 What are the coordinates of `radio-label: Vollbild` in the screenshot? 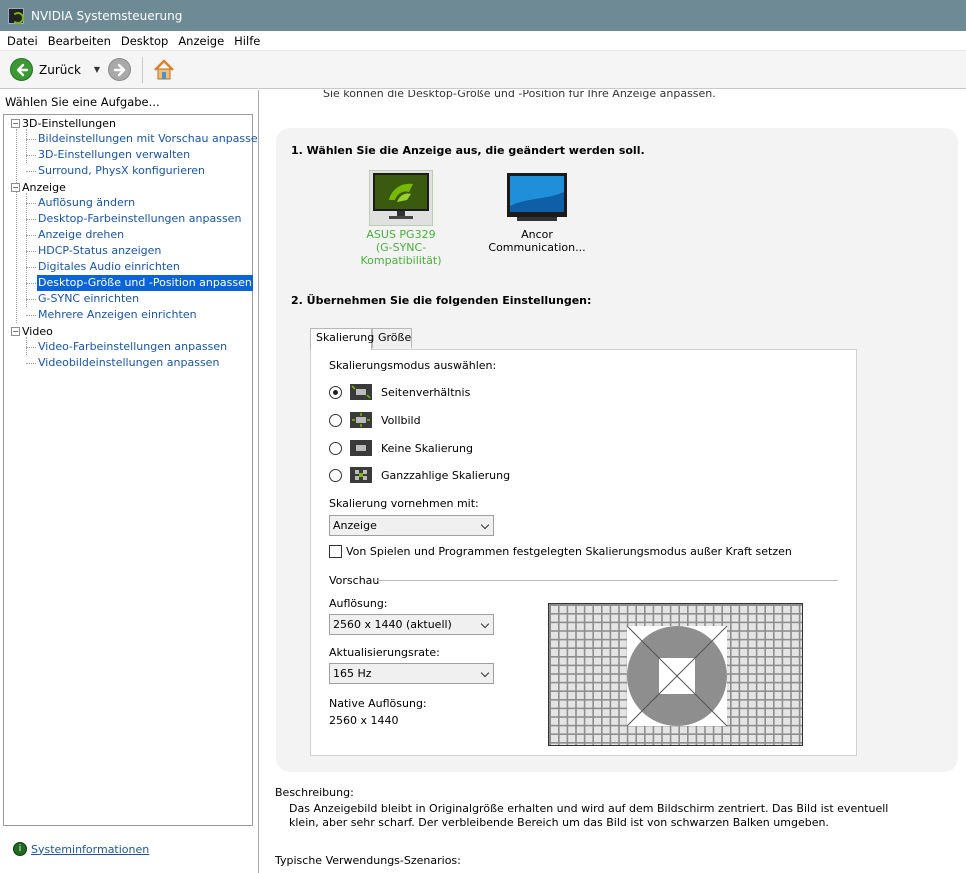 It's located at (401, 420).